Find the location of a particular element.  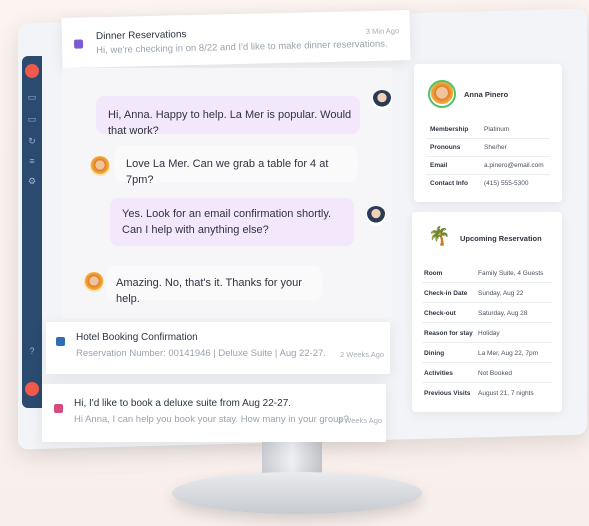

reservation-field-label: Room is located at coordinates (433, 273).